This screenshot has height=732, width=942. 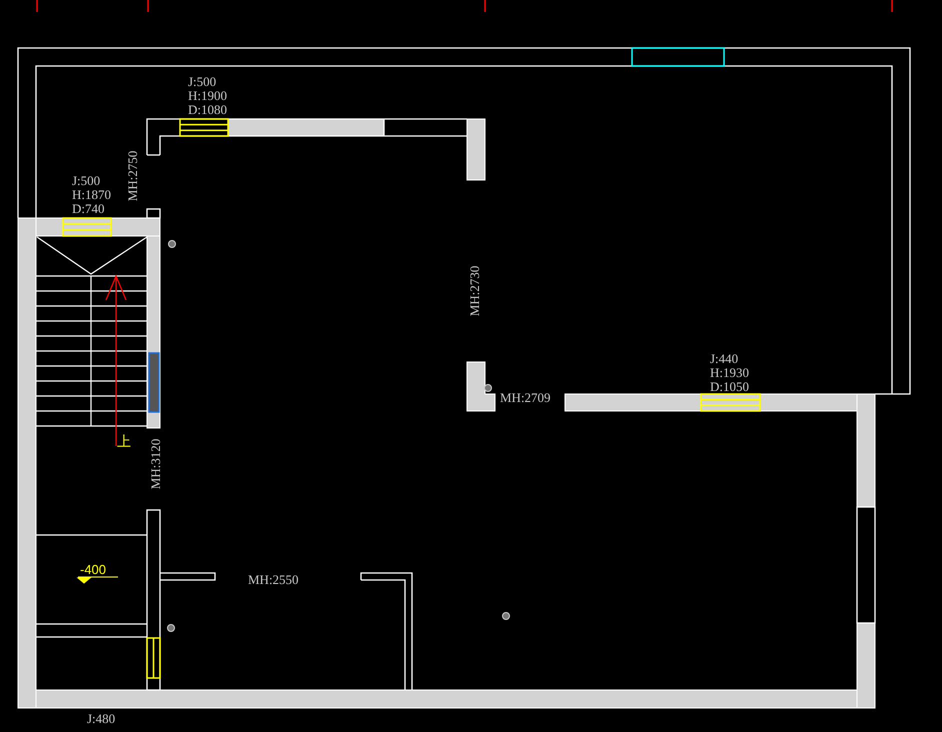 I want to click on stair-direction-label: 上, so click(x=124, y=442).